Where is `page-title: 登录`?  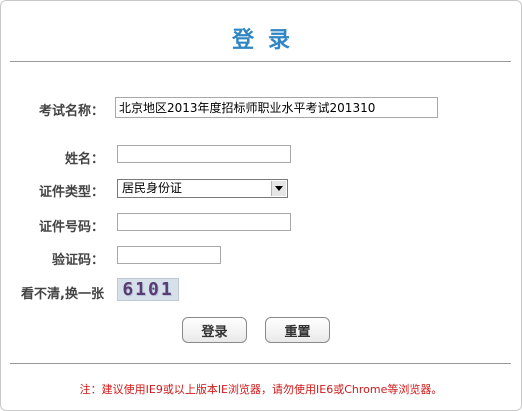 page-title: 登录 is located at coordinates (267, 40).